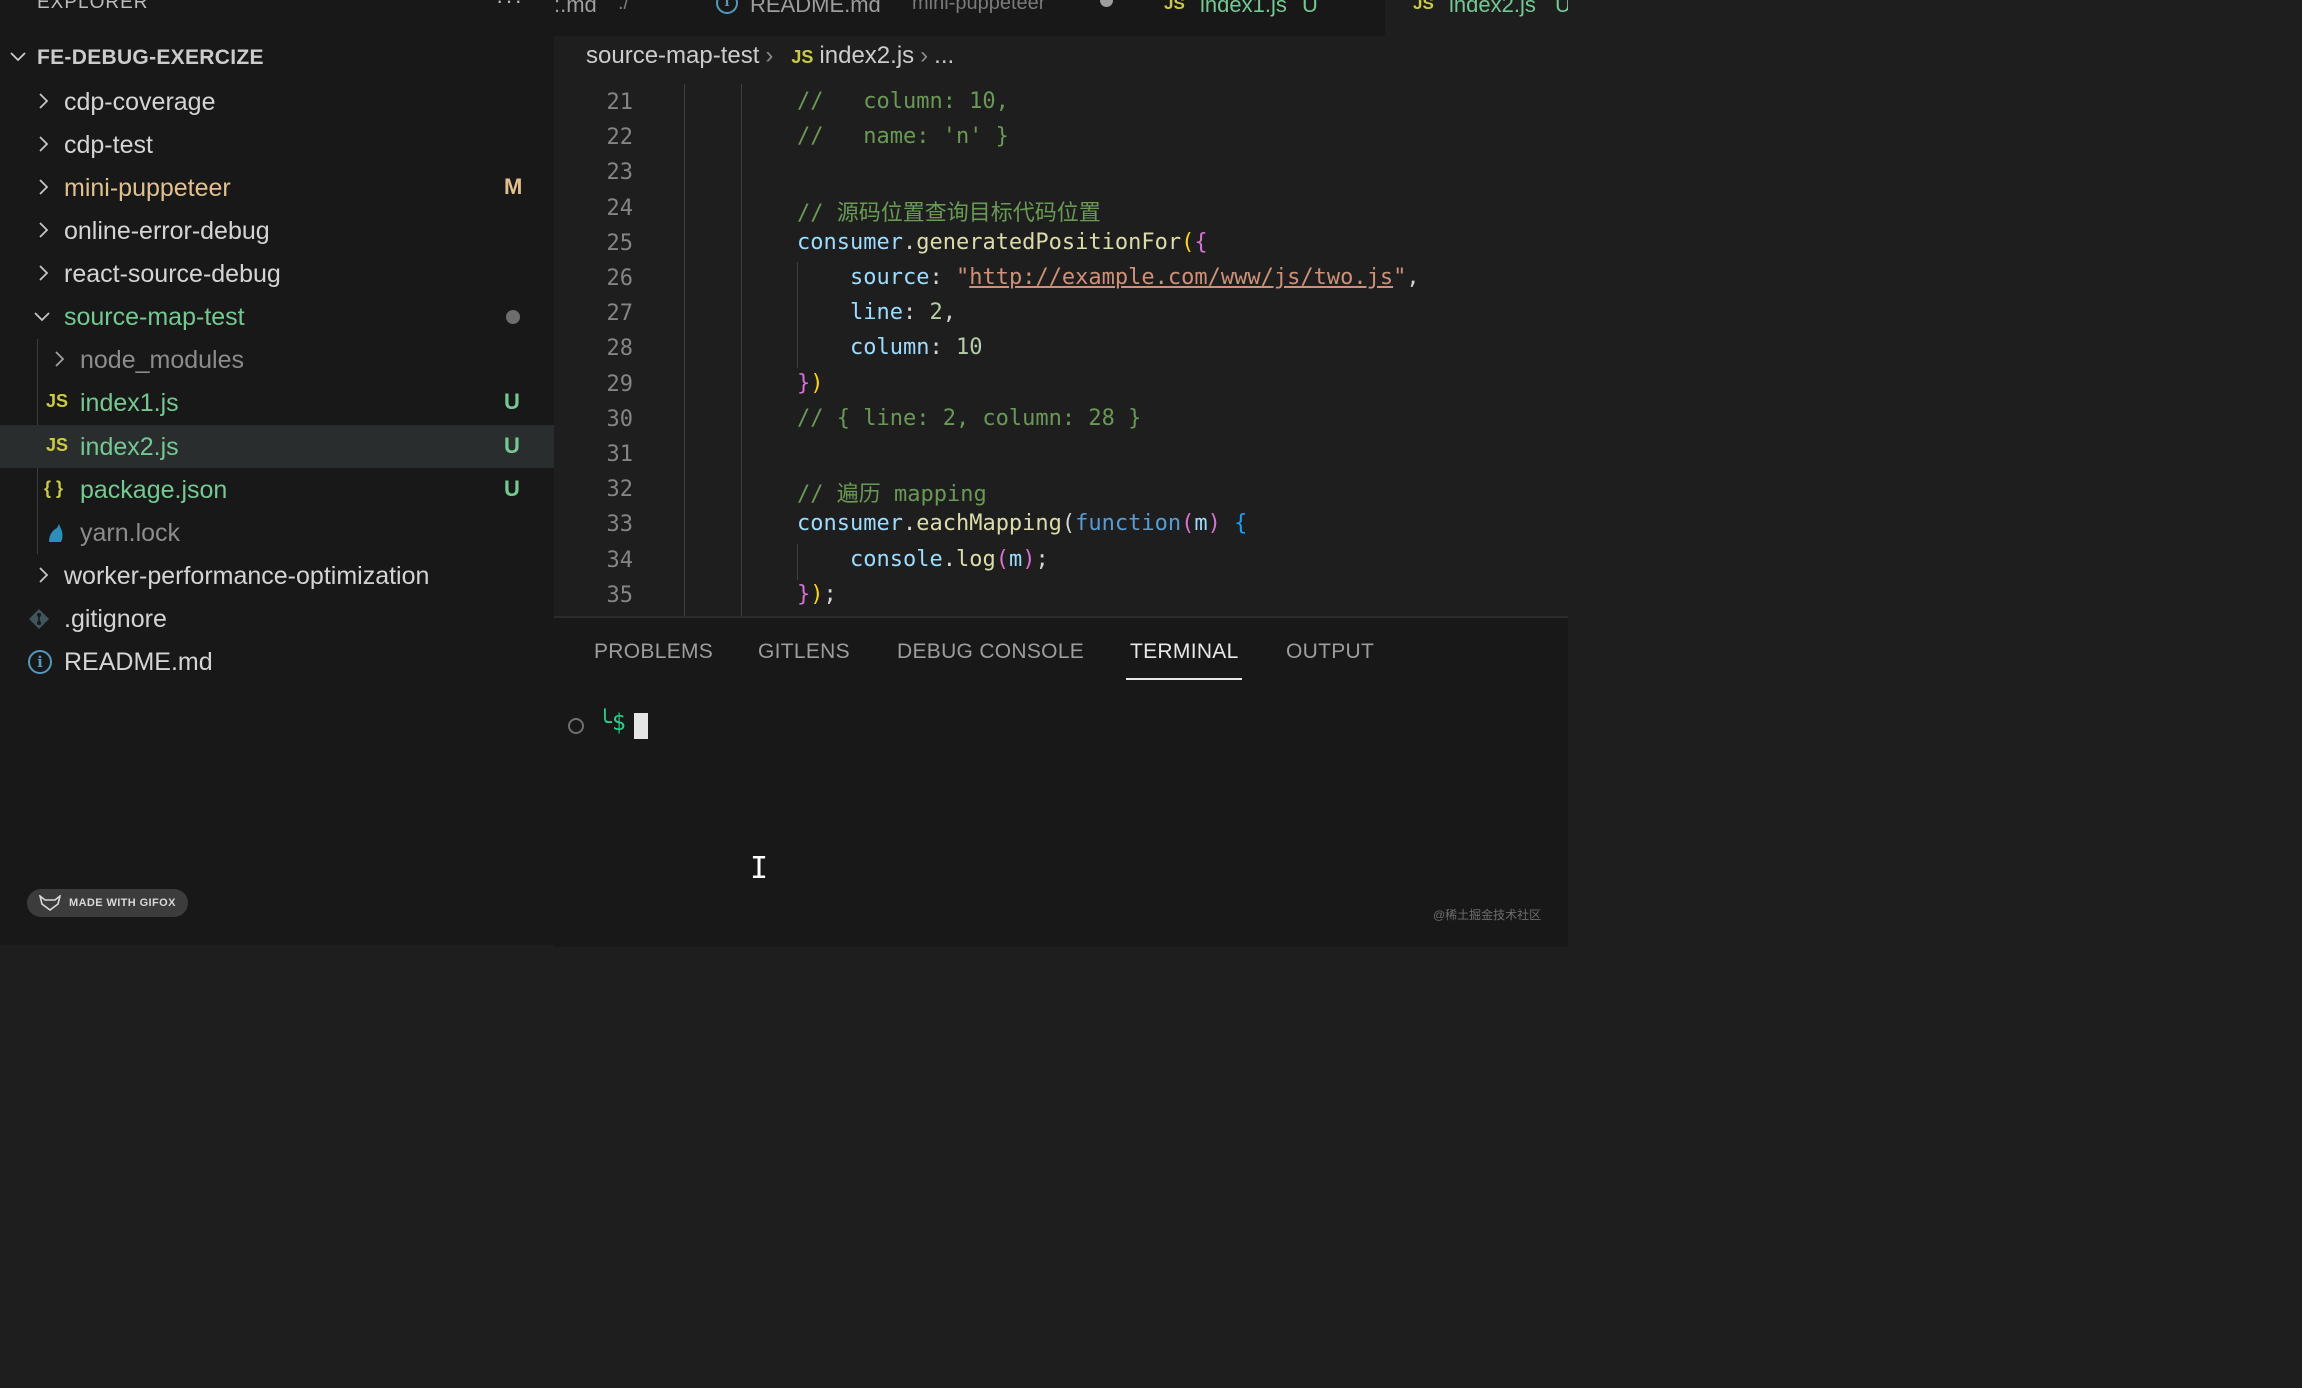 This screenshot has width=2302, height=1388. I want to click on tree-item-react-source-debug: react-source-debug, so click(277, 273).